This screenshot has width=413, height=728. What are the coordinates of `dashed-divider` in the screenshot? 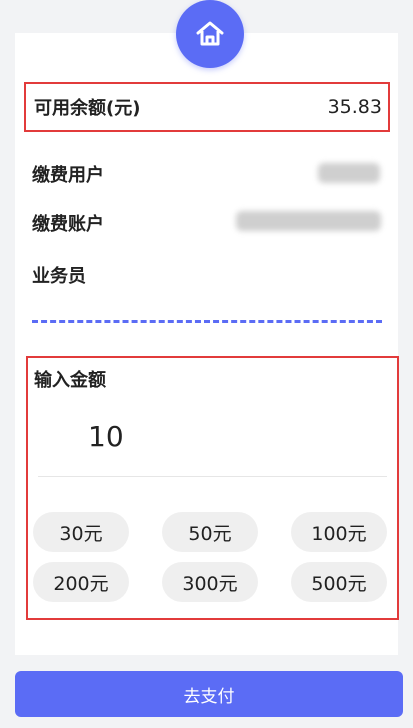 It's located at (207, 321).